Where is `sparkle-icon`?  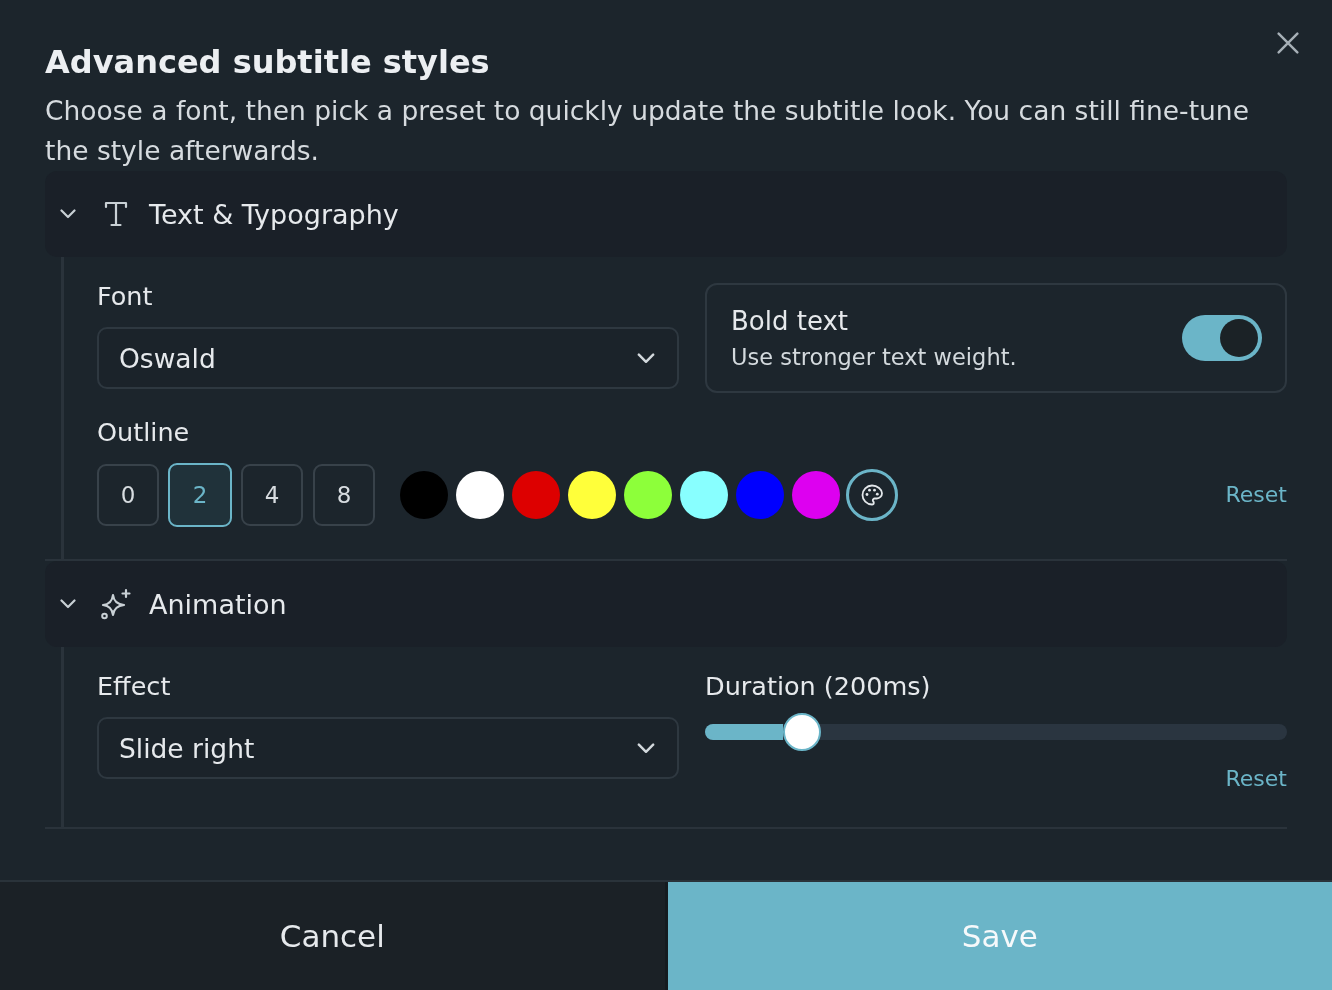
sparkle-icon is located at coordinates (116, 604).